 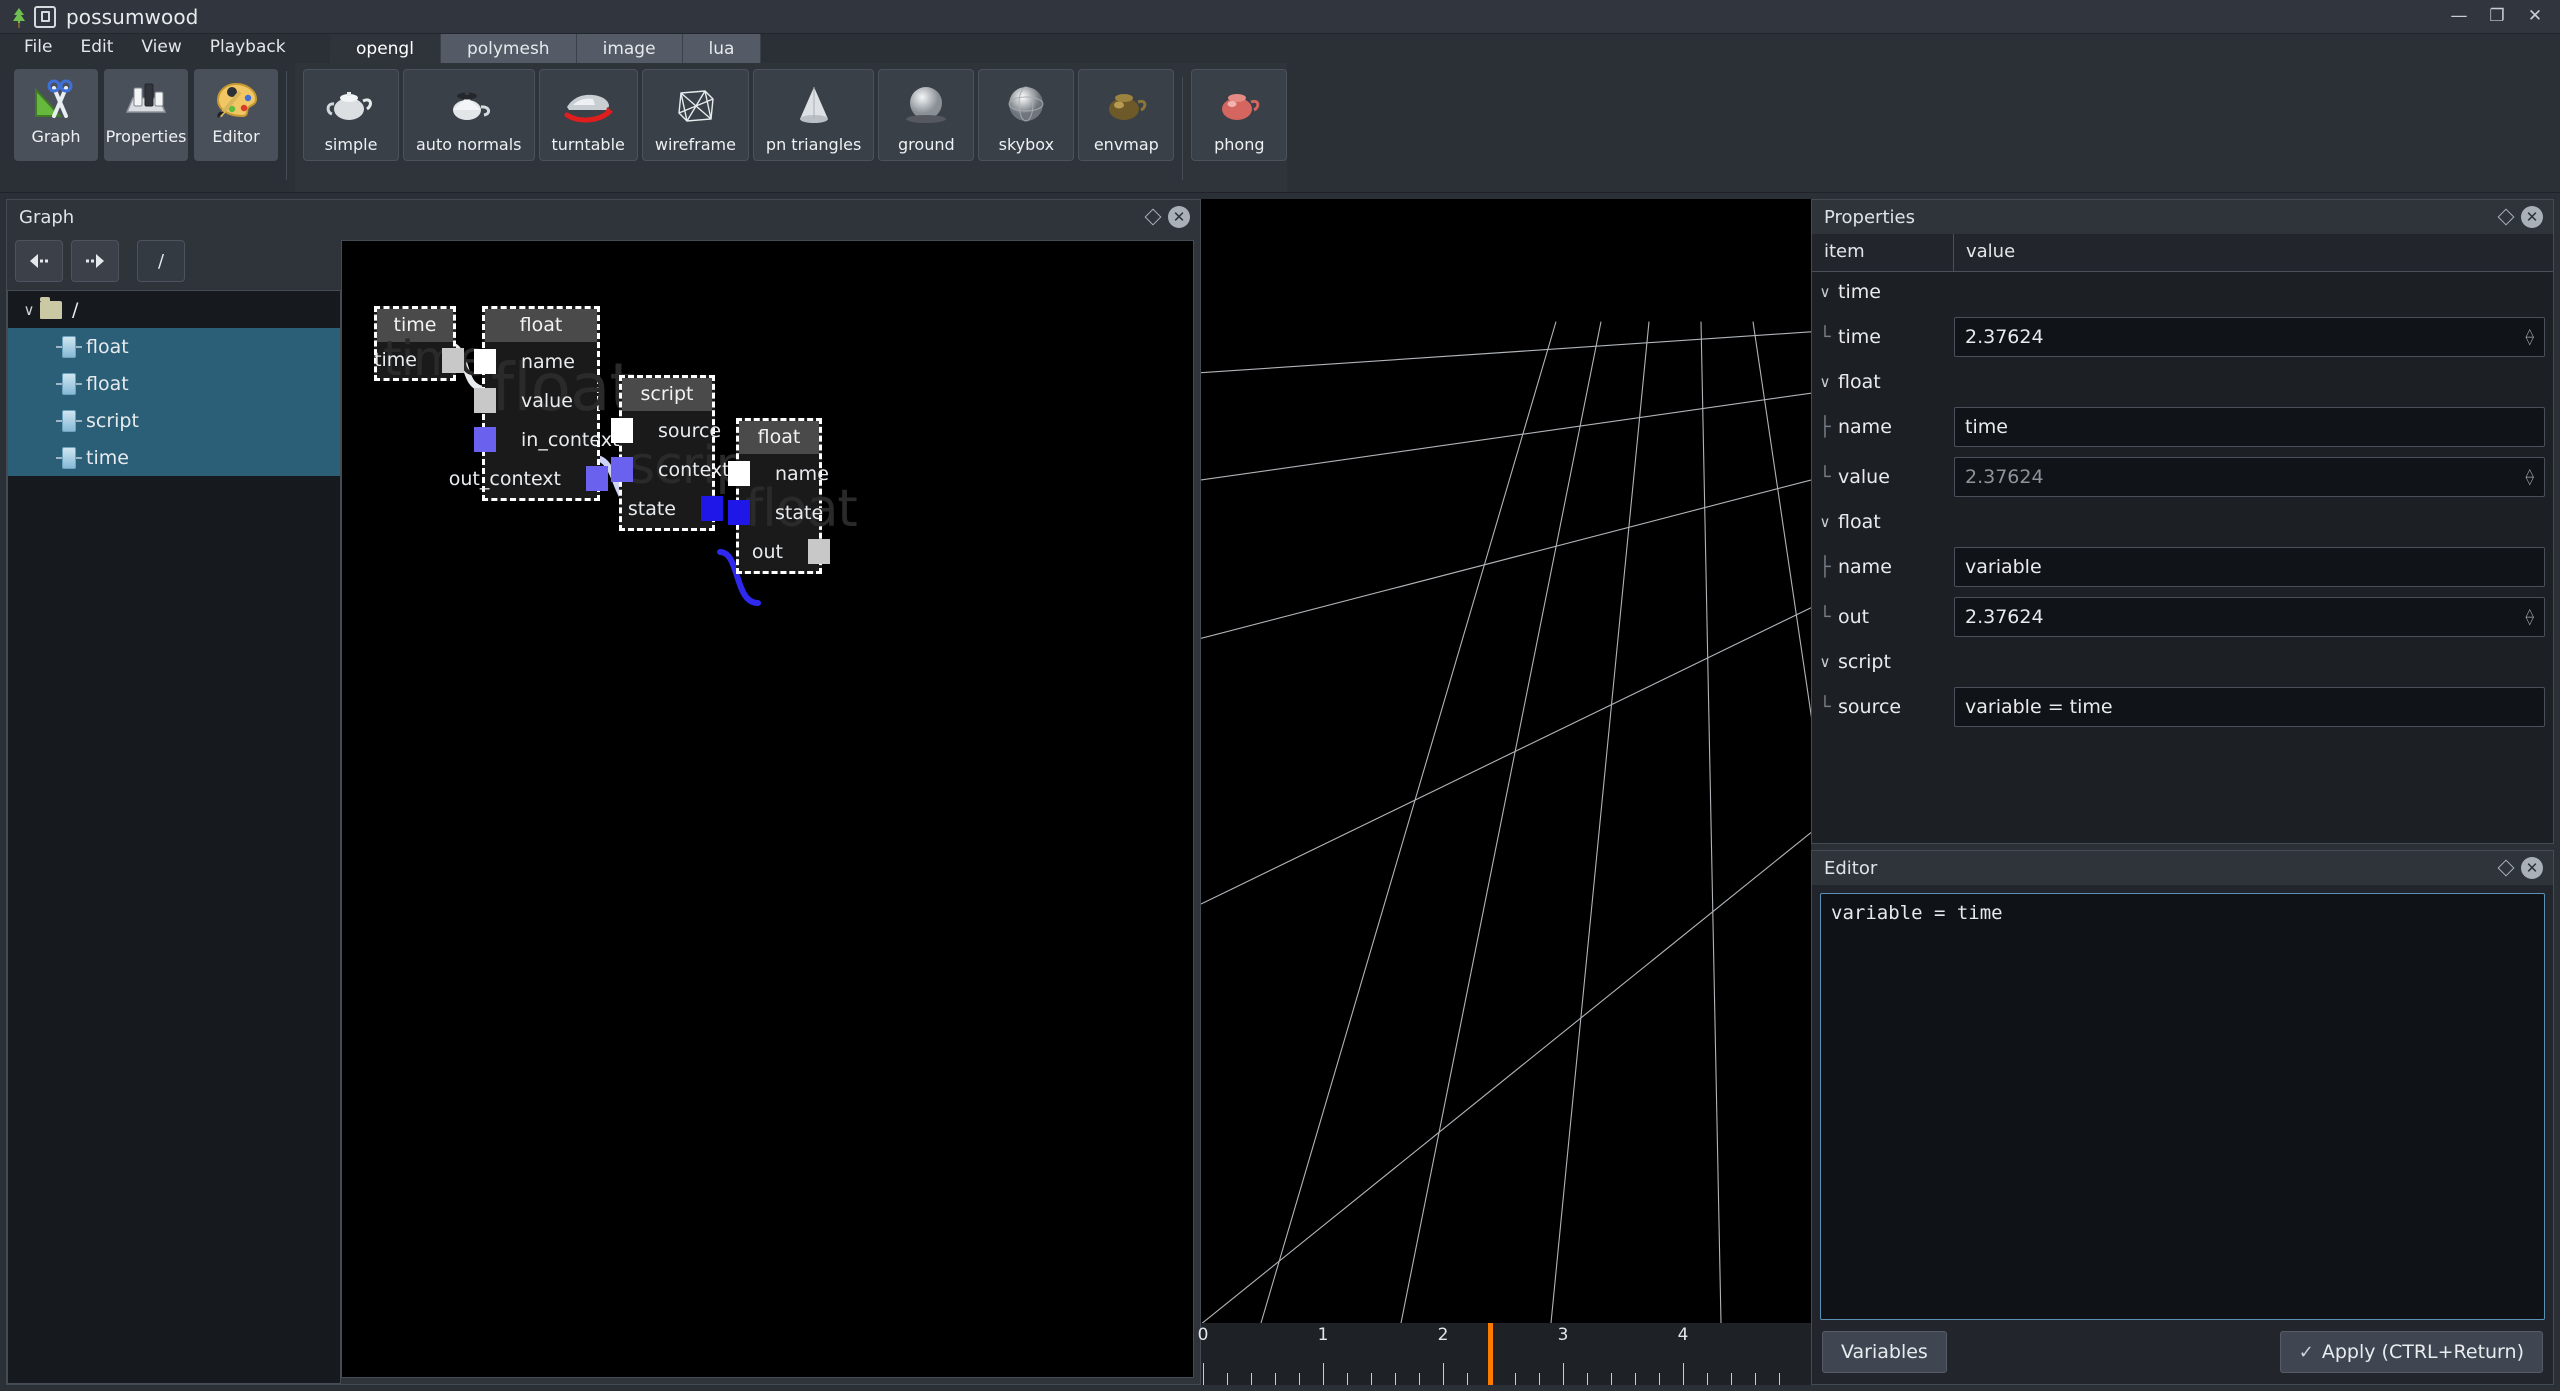 What do you see at coordinates (2182, 1106) in the screenshot?
I see `script-code-editor: variable = time` at bounding box center [2182, 1106].